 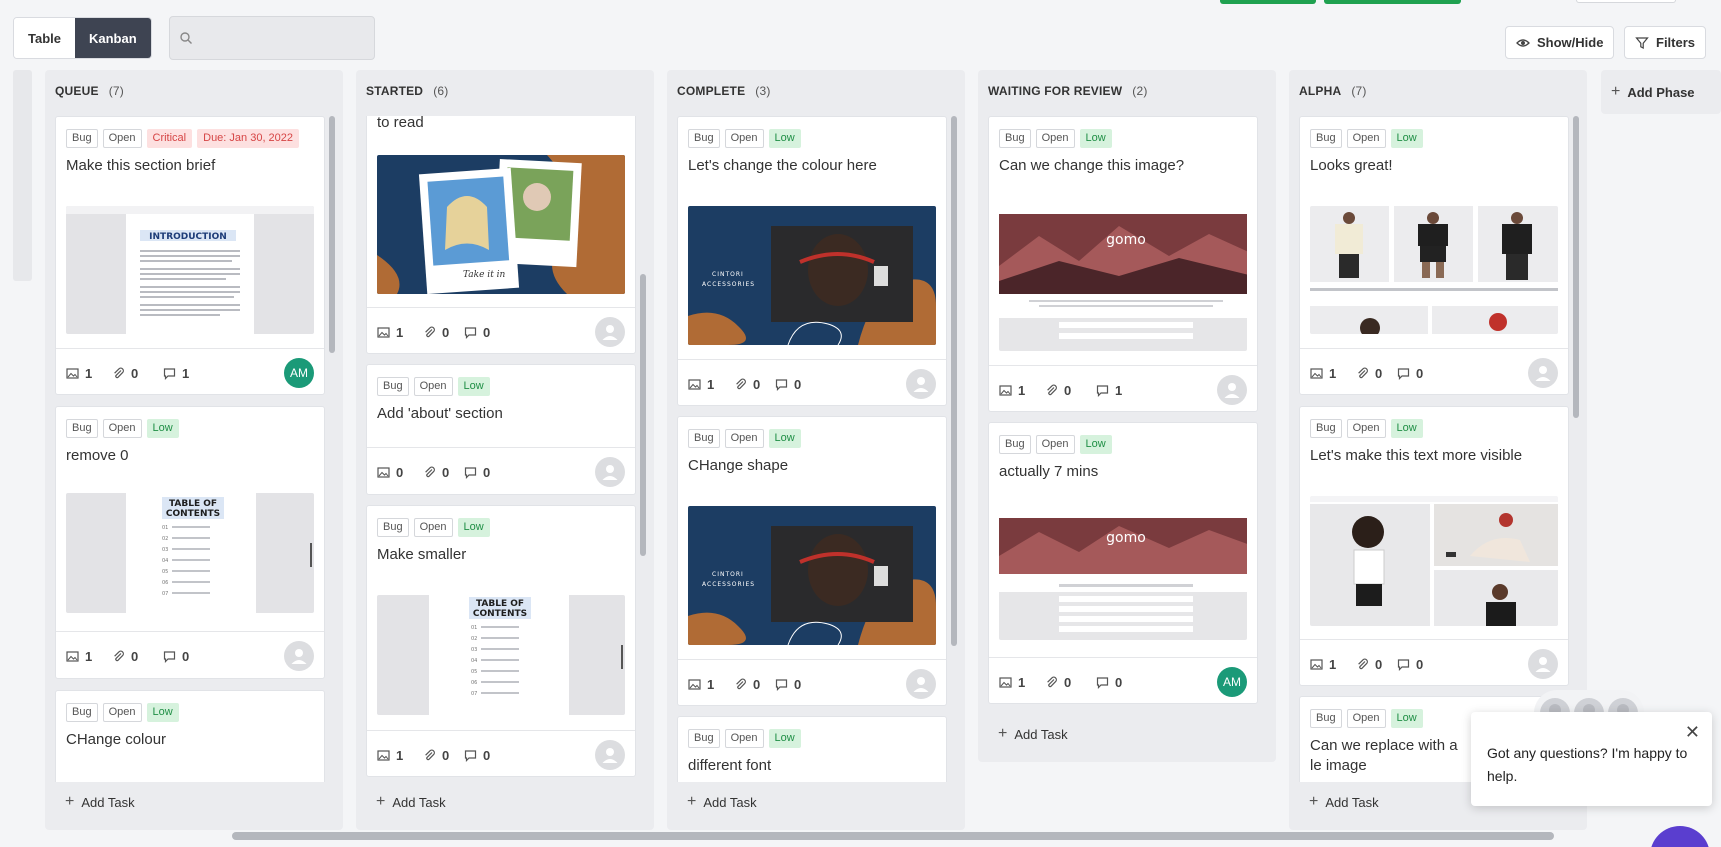 What do you see at coordinates (728, 574) in the screenshot?
I see `svg-text: CINTORI` at bounding box center [728, 574].